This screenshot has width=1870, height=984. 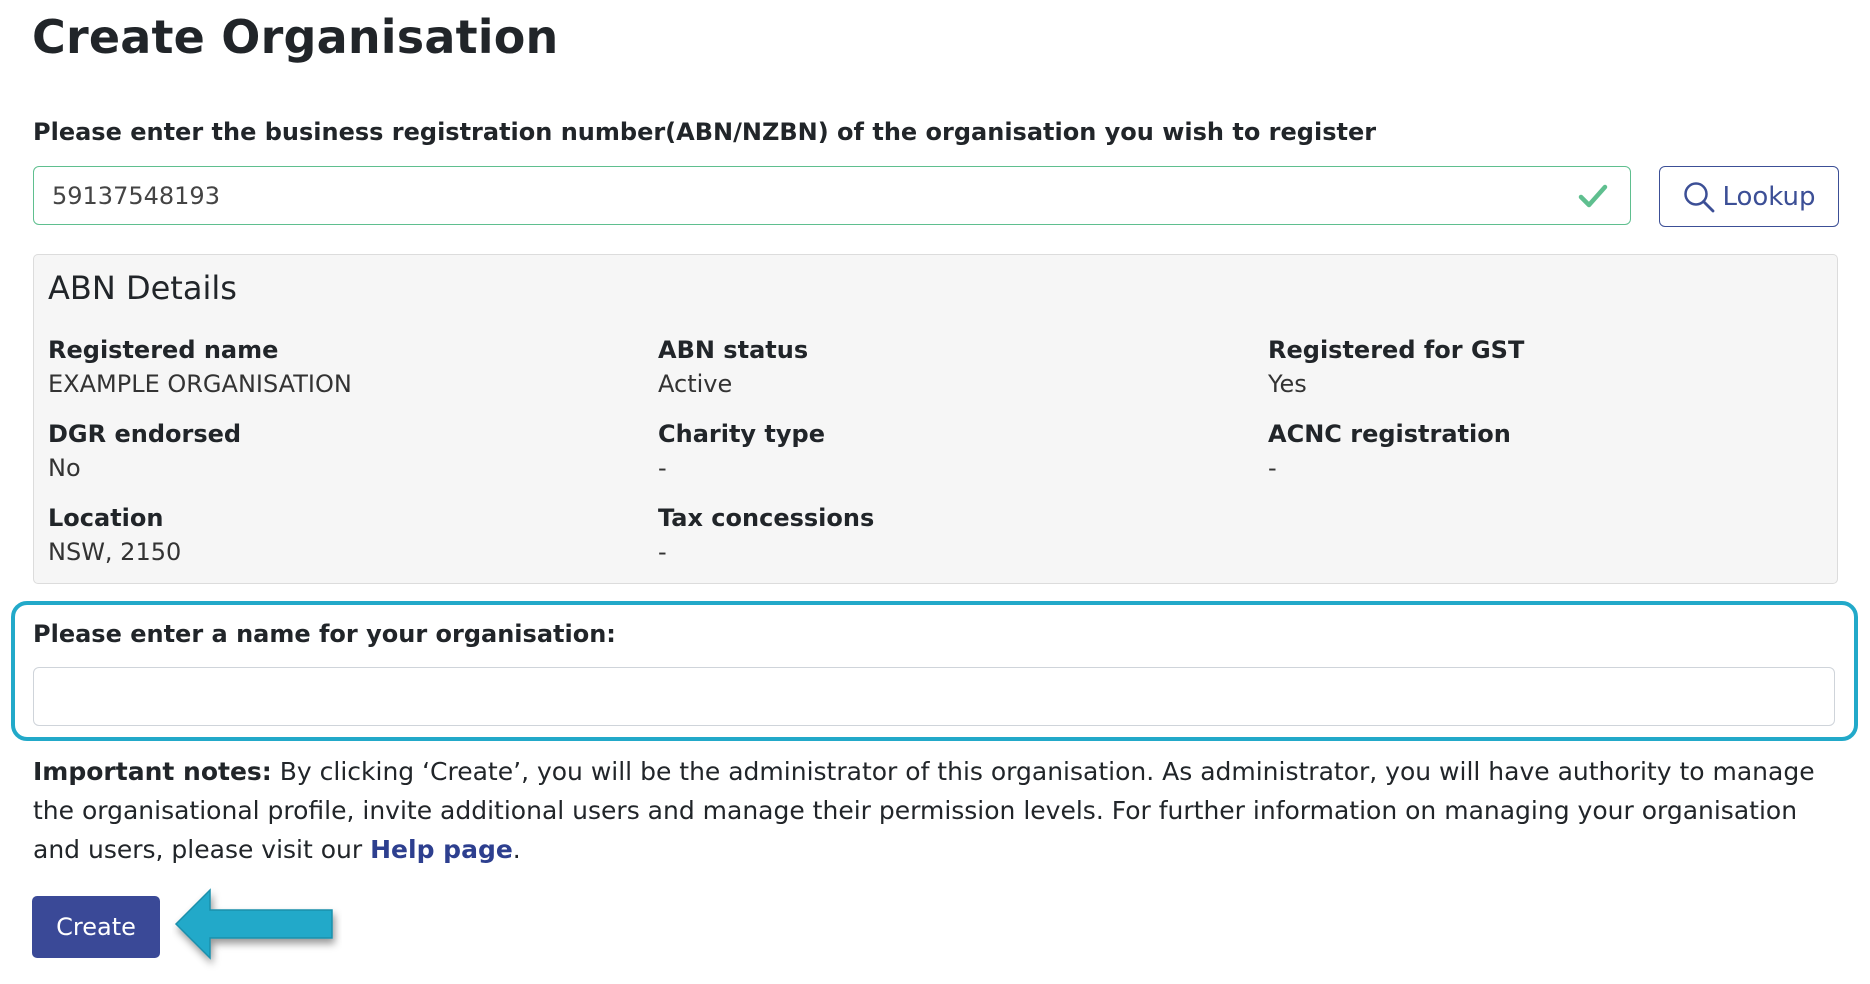 What do you see at coordinates (938, 451) in the screenshot?
I see `field-charity-type: Charity type -` at bounding box center [938, 451].